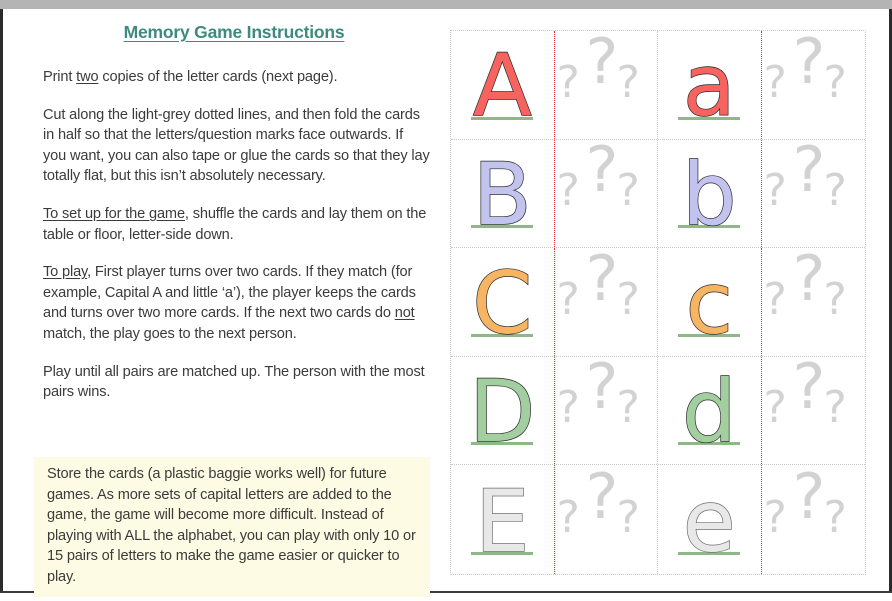  I want to click on capital-letter-glyph: D, so click(502, 411).